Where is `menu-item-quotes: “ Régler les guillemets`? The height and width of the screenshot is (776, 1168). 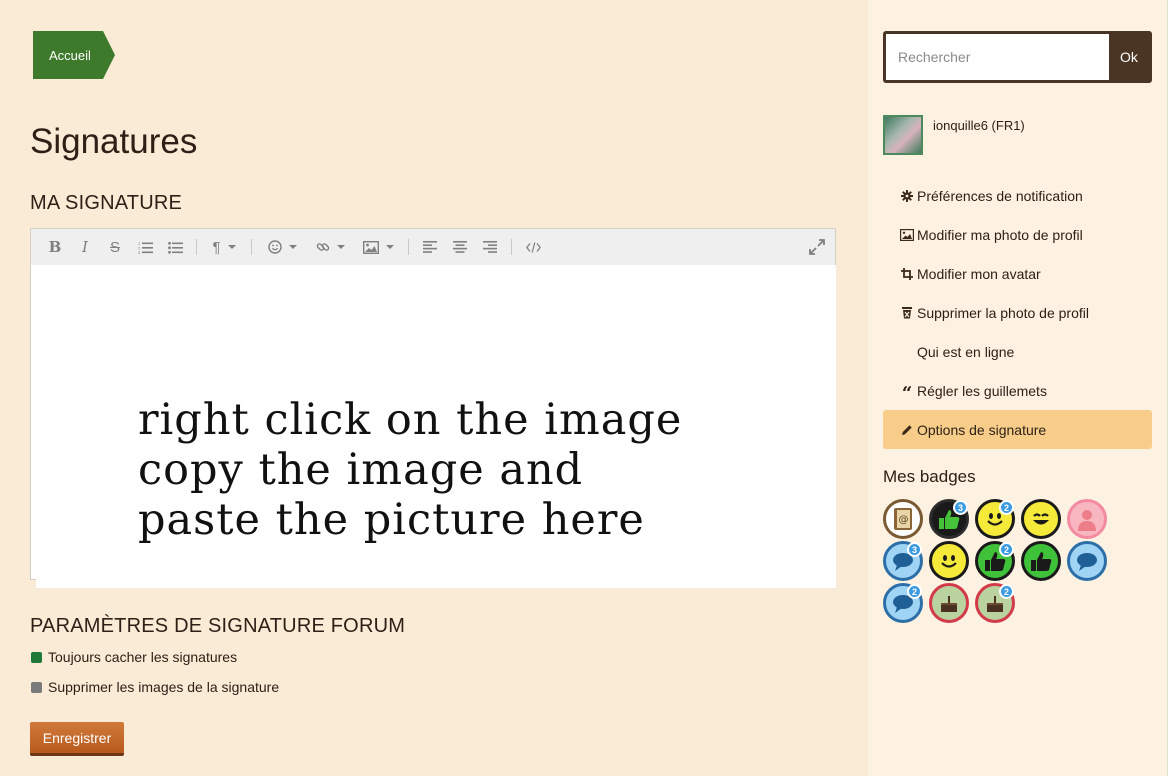 menu-item-quotes: “ Régler les guillemets is located at coordinates (1017, 390).